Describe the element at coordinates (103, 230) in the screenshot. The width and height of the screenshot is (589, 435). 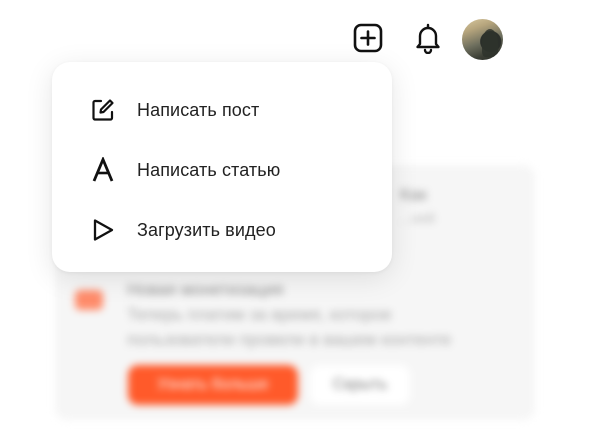
I see `play-icon` at that location.